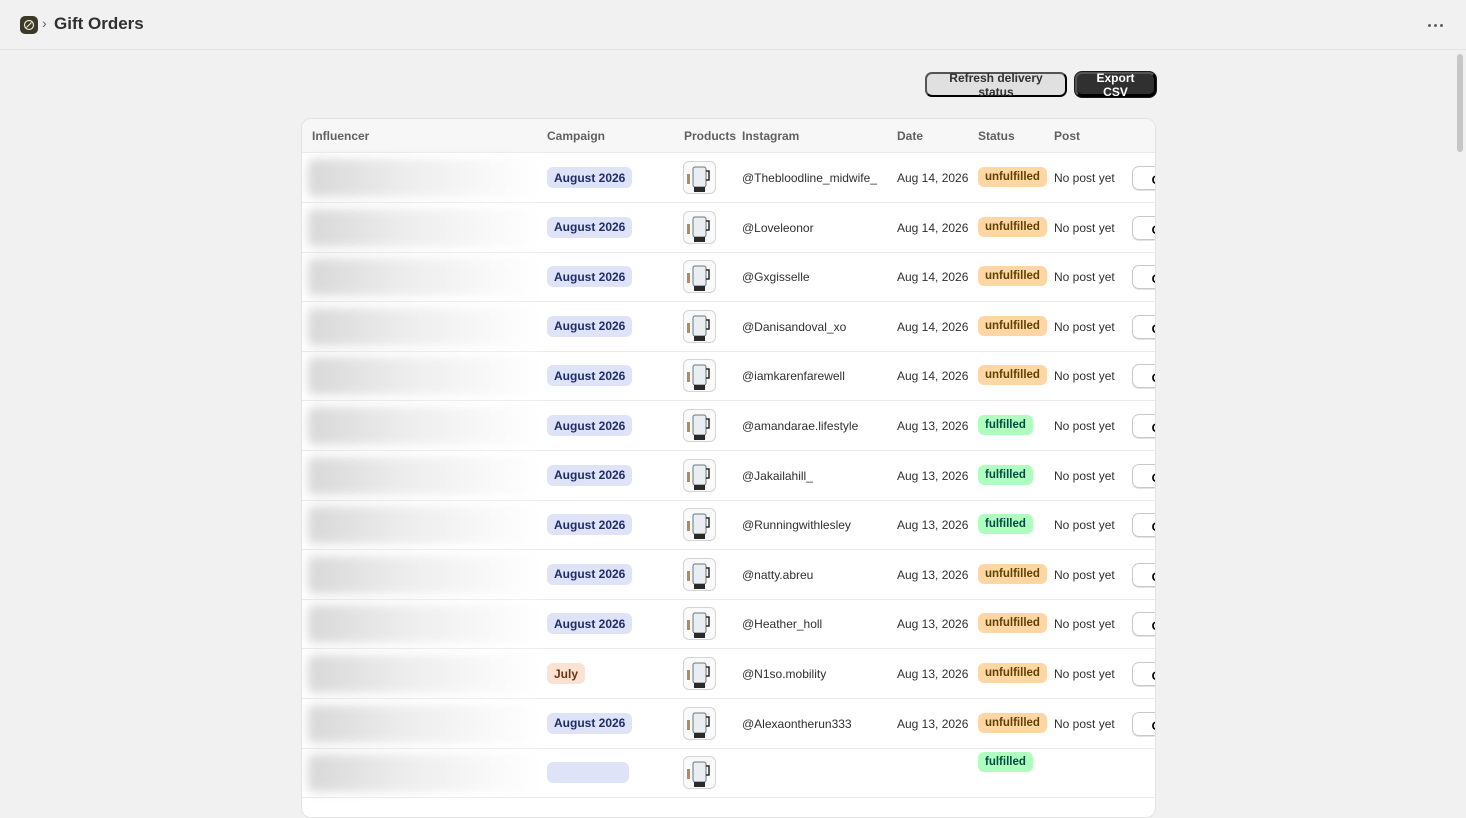  What do you see at coordinates (29, 25) in the screenshot?
I see `app-logo-icon` at bounding box center [29, 25].